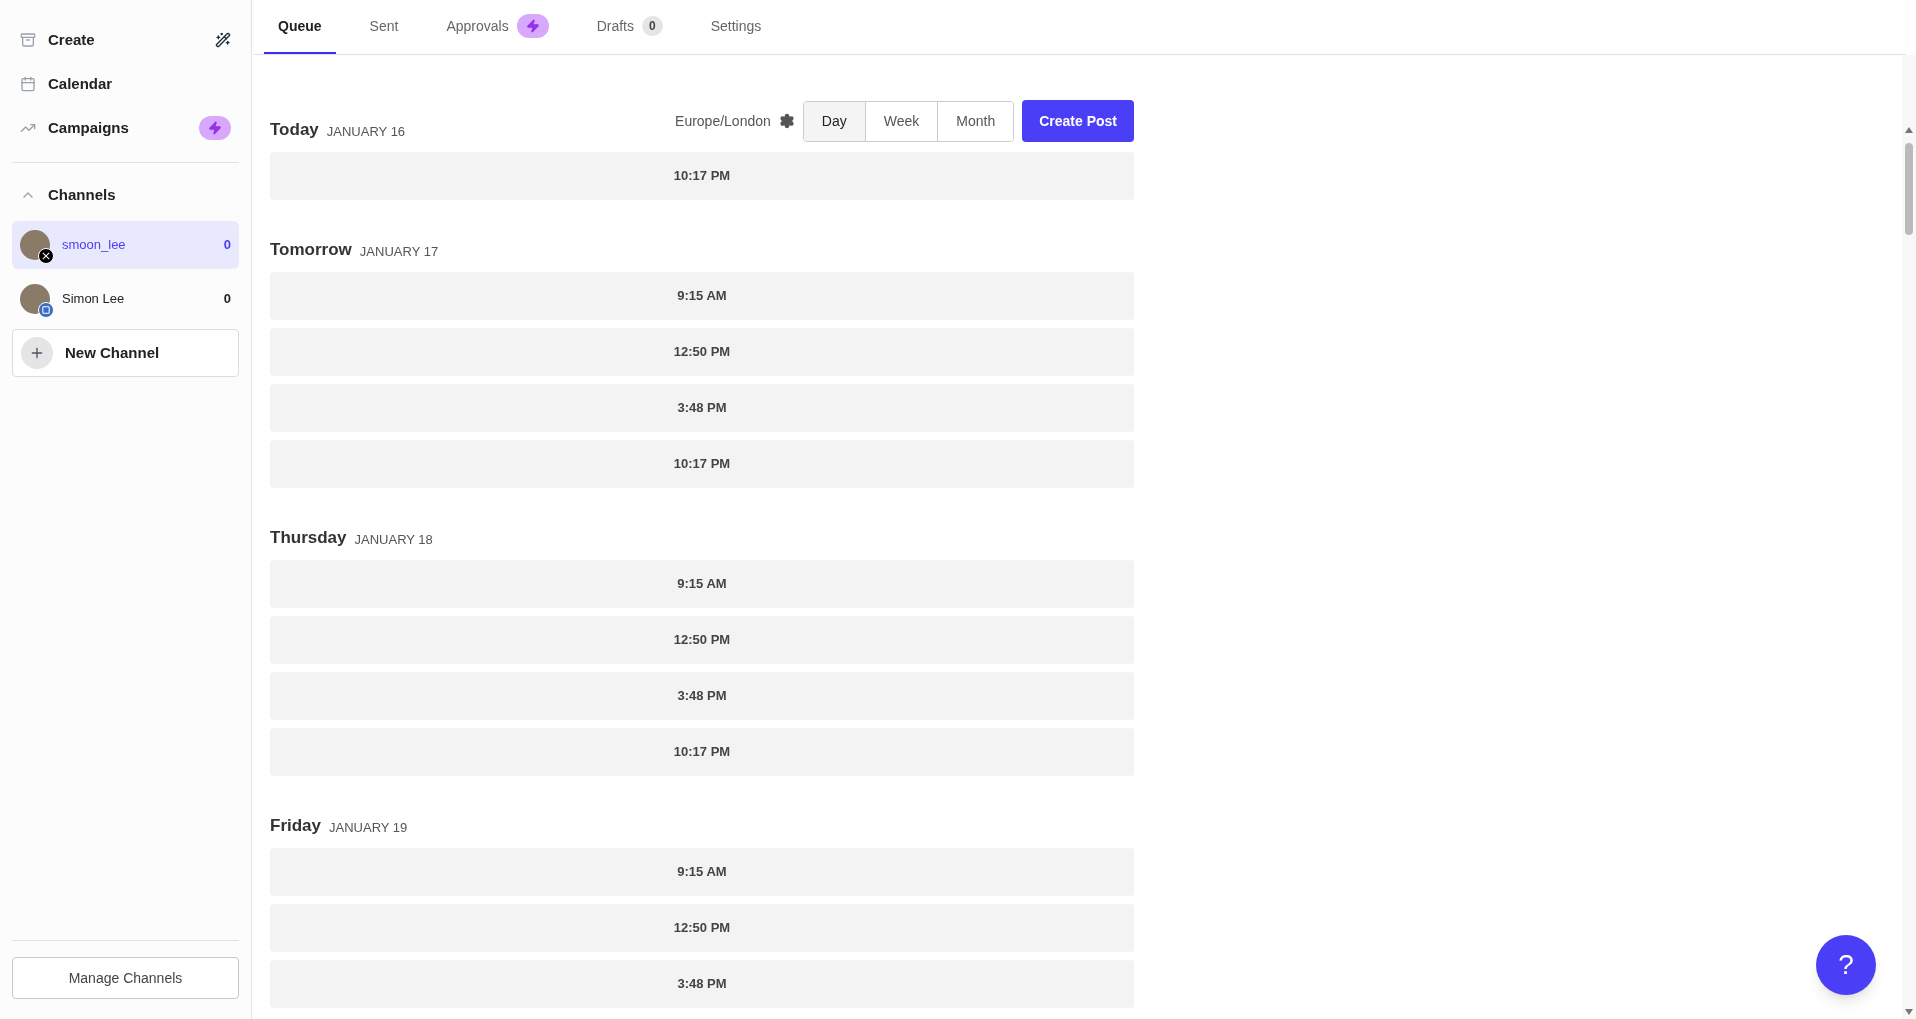 The image size is (1916, 1019). I want to click on day-title: Tomorrow, so click(311, 249).